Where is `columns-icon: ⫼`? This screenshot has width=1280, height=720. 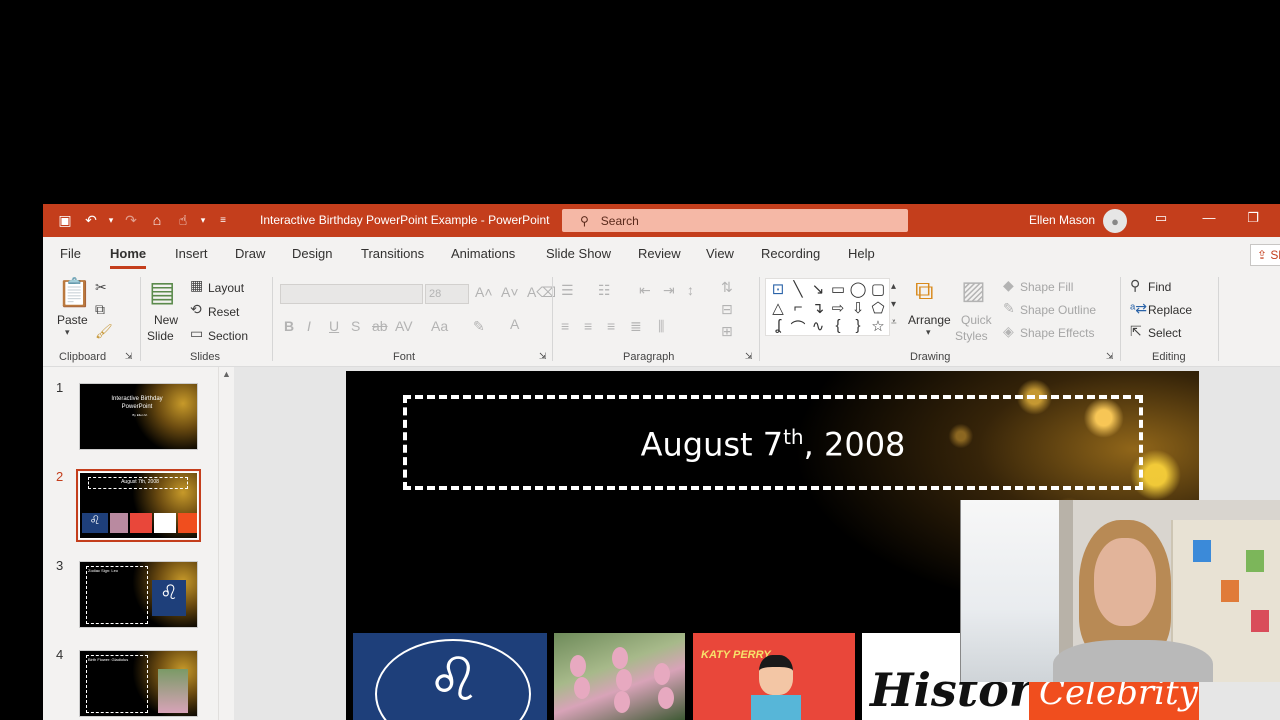
columns-icon: ⫼ is located at coordinates (661, 326).